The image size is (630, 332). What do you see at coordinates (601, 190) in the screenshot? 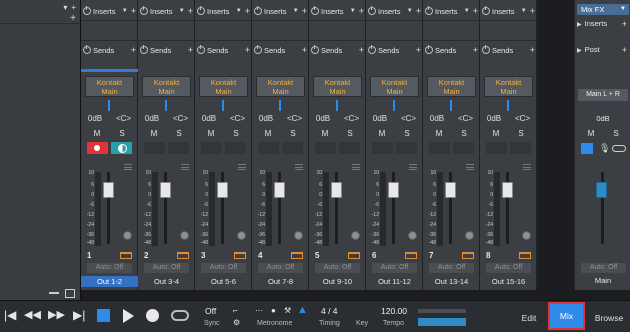
I see `main-fader-handle` at bounding box center [601, 190].